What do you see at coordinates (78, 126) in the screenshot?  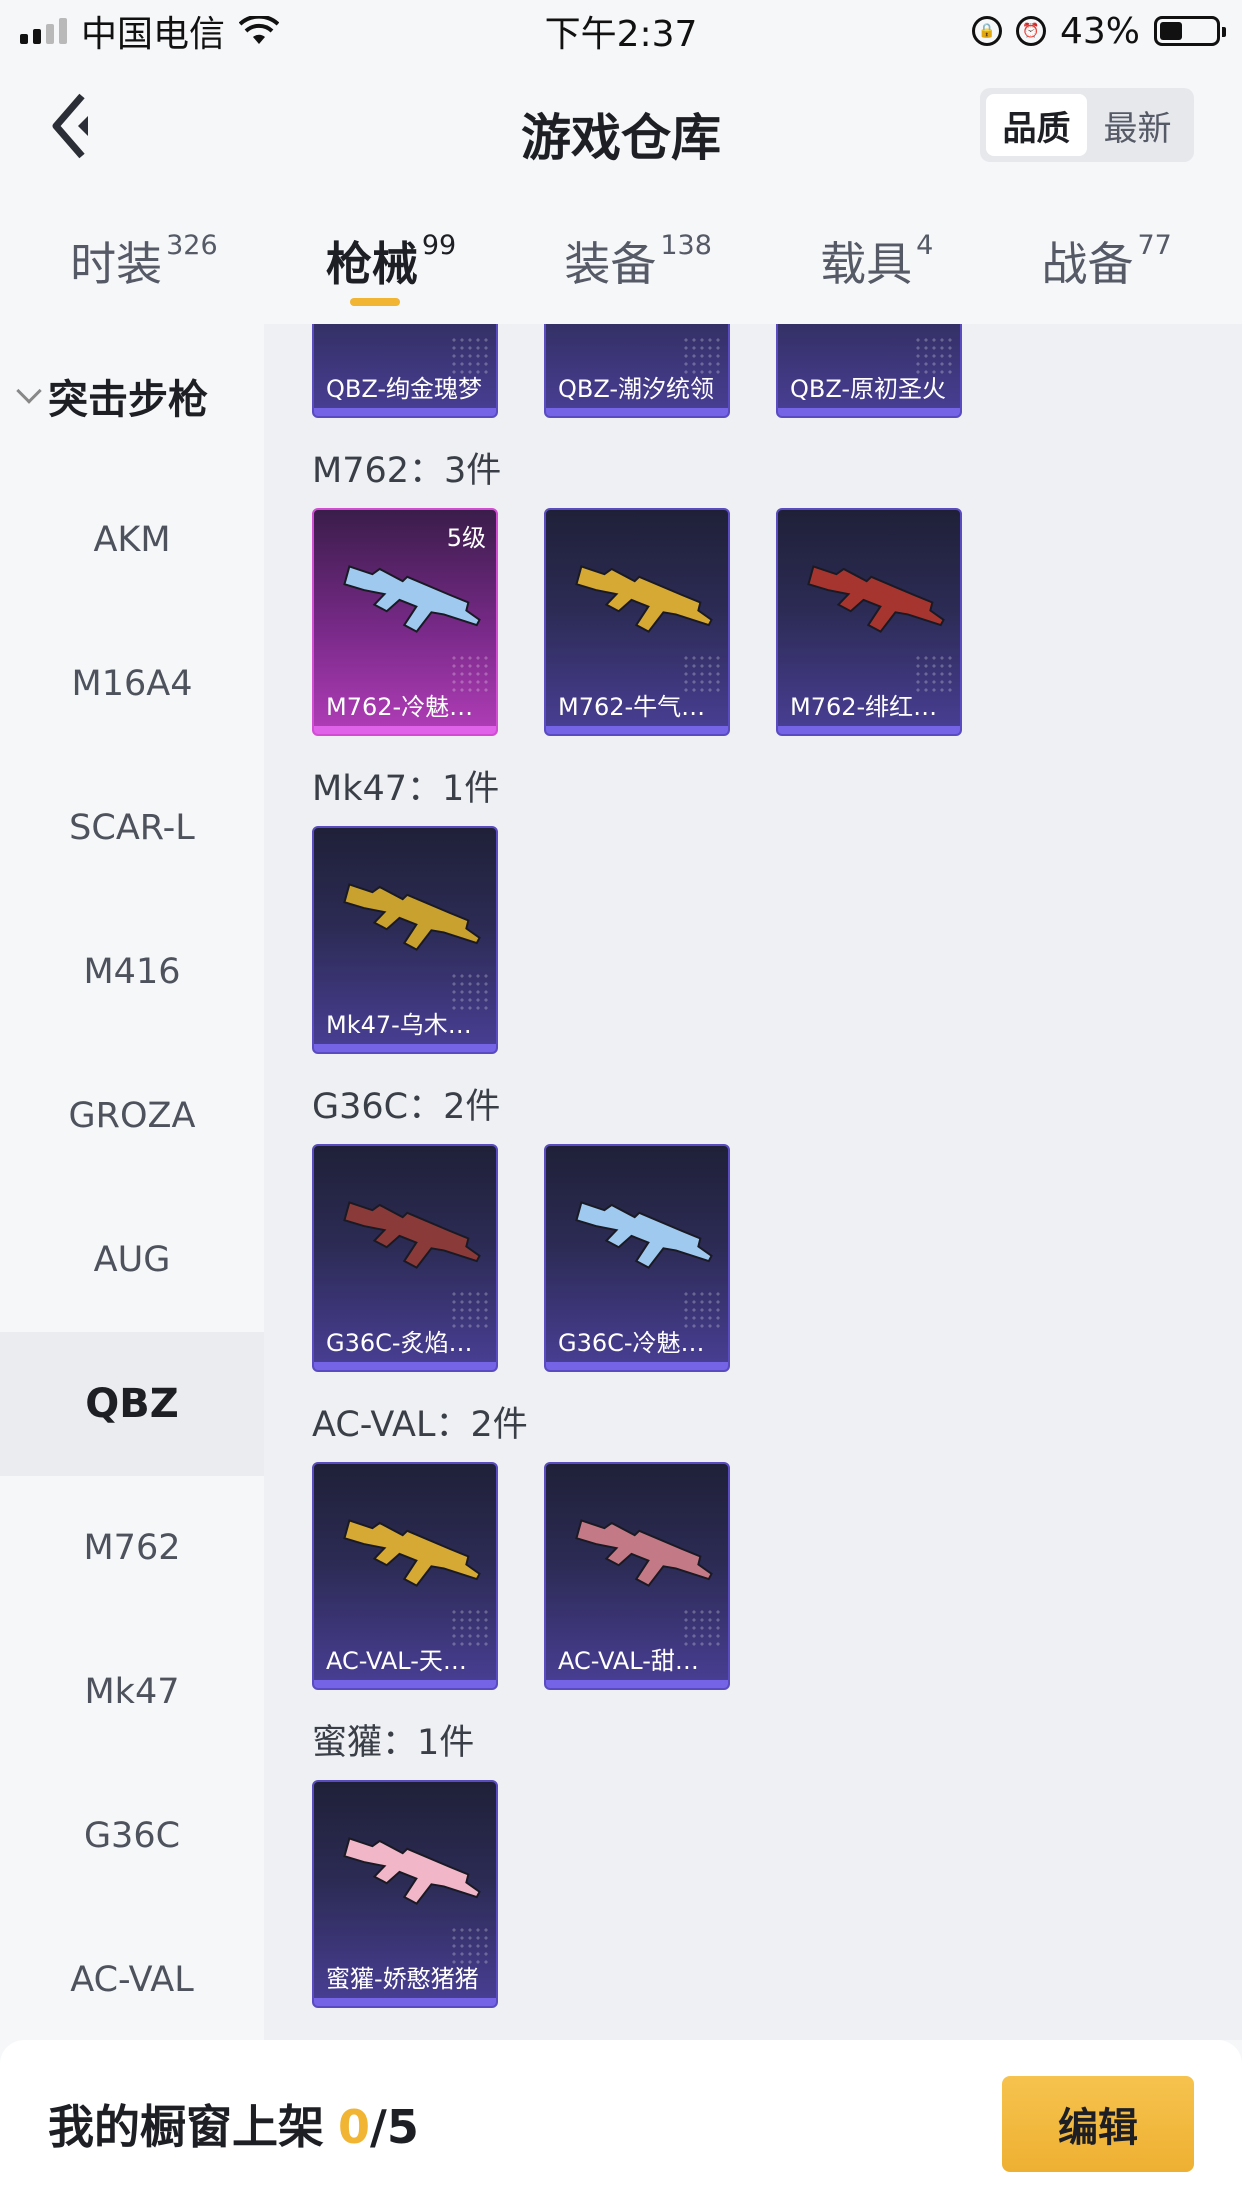 I see `back-icon` at bounding box center [78, 126].